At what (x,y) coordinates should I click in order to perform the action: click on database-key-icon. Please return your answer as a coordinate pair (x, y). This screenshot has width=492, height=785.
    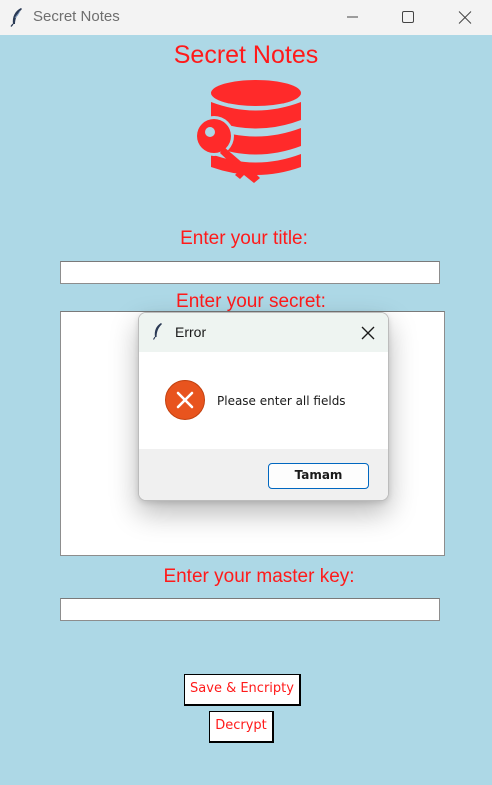
    Looking at the image, I should click on (247, 131).